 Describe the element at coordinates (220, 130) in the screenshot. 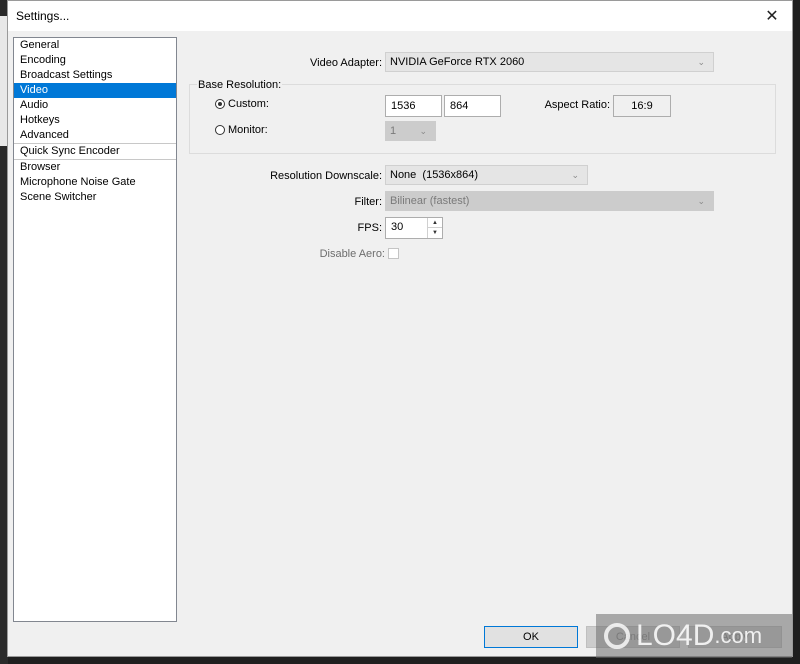

I see `radio-unselected-icon` at that location.